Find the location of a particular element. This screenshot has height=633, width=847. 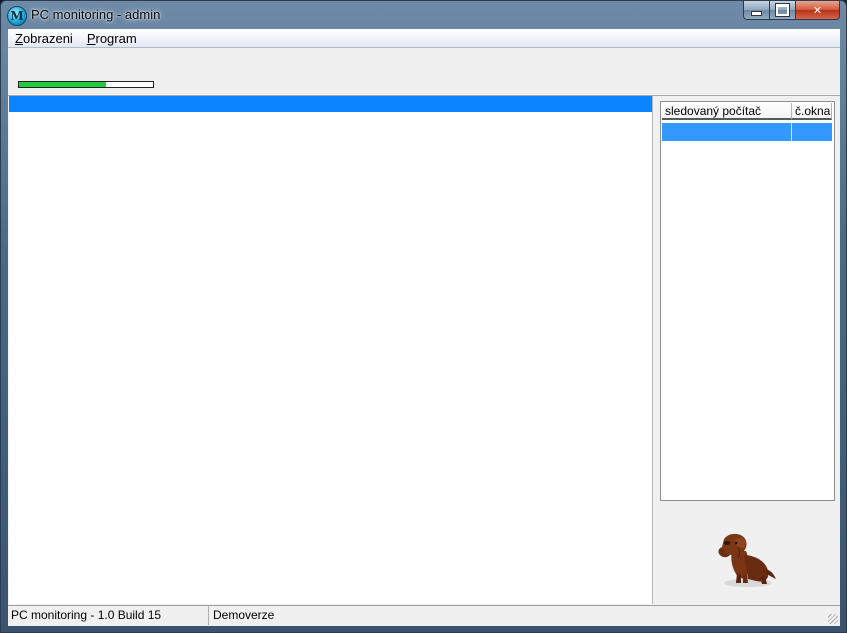

resize-grip is located at coordinates (833, 619).